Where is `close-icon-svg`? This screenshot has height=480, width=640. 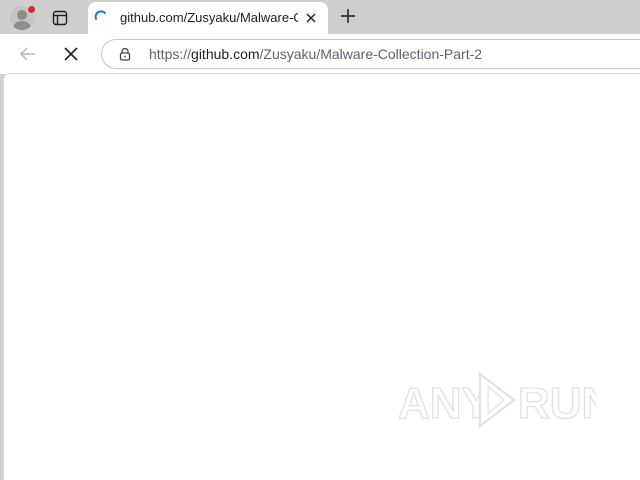
close-icon-svg is located at coordinates (311, 18).